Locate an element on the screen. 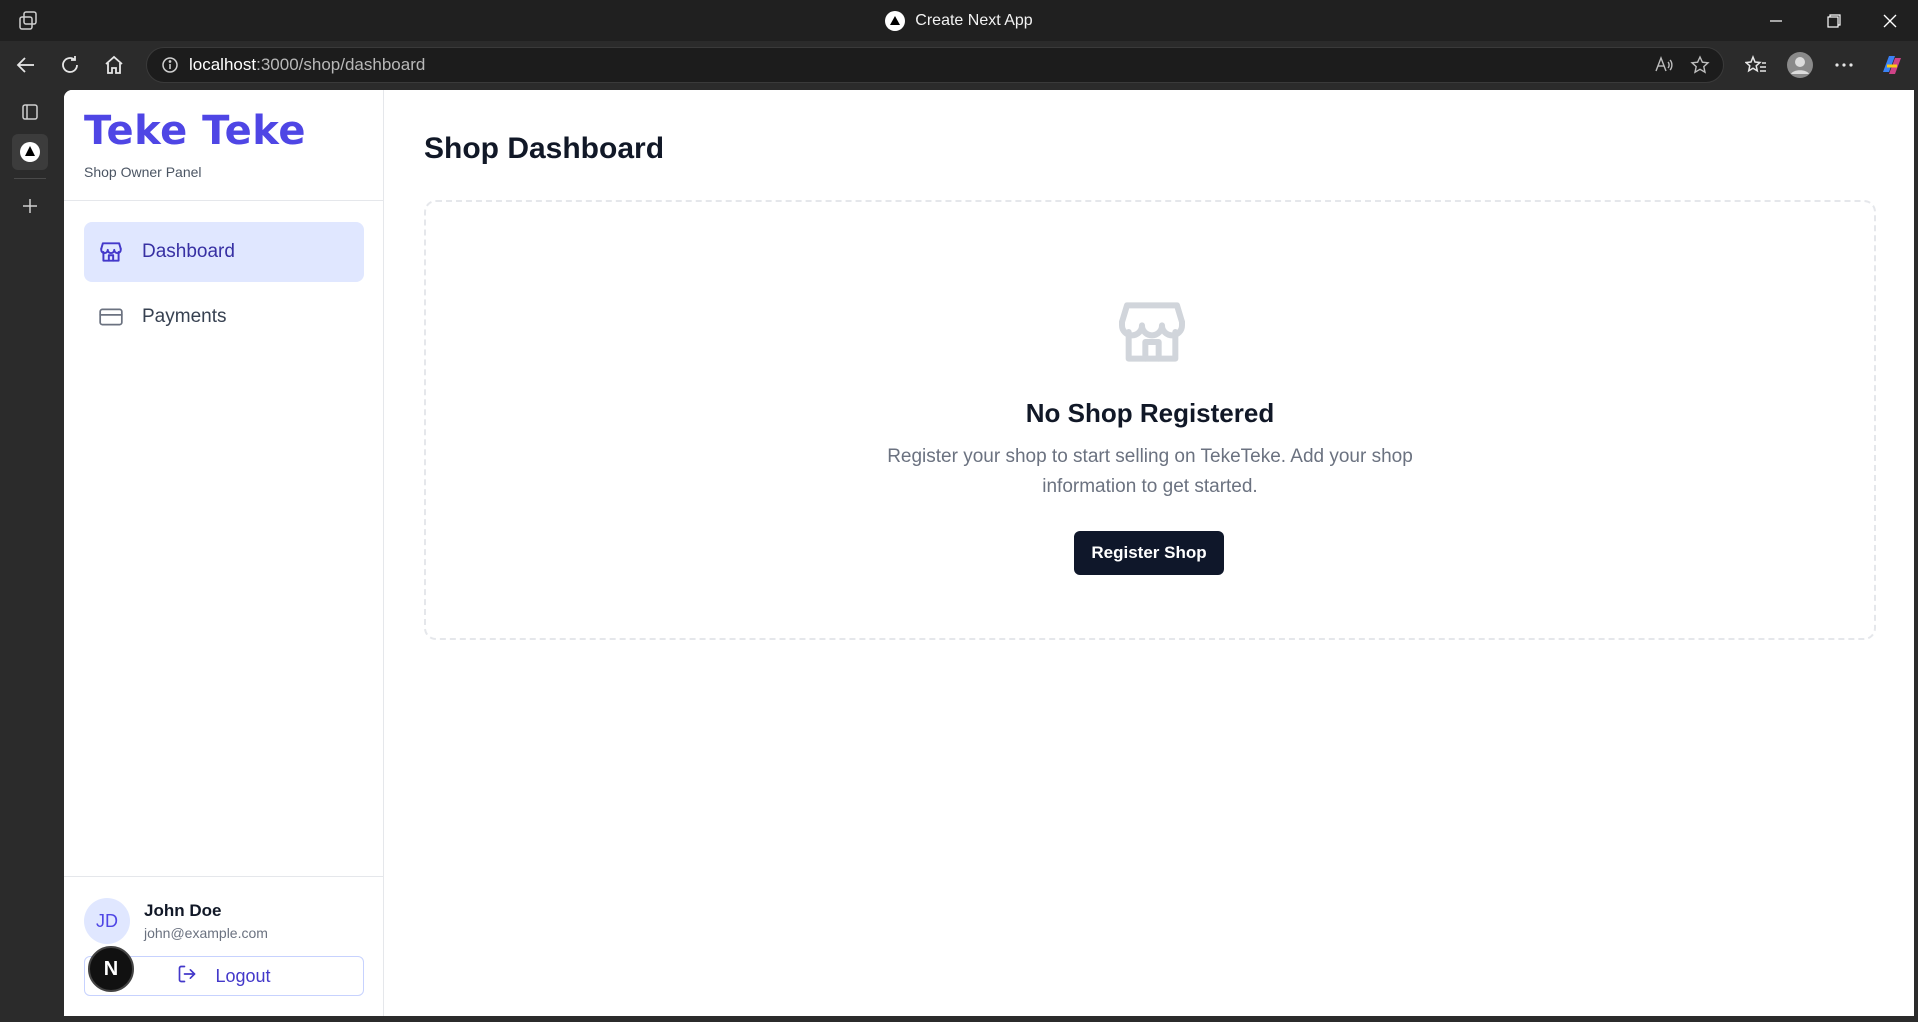 This screenshot has width=1918, height=1022. user-name: John Doe is located at coordinates (183, 910).